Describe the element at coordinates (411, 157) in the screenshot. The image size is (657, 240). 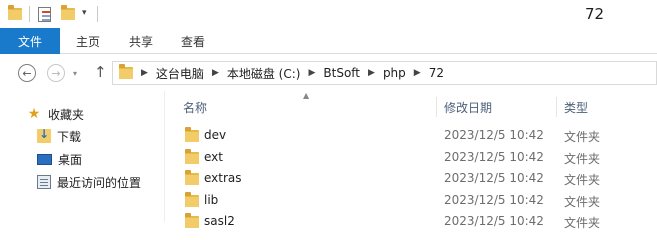
I see `file-row: ext 2023/12/5 10:42 文件夹` at that location.